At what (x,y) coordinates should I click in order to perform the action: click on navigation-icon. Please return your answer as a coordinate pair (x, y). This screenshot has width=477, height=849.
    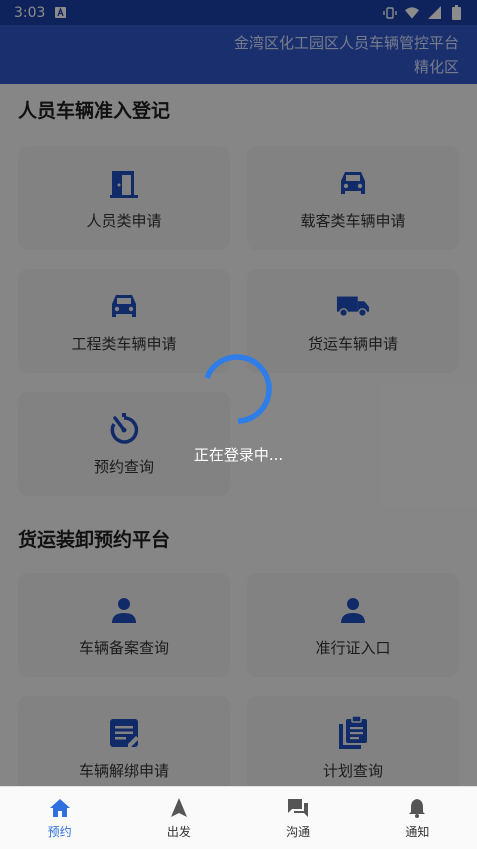
    Looking at the image, I should click on (179, 808).